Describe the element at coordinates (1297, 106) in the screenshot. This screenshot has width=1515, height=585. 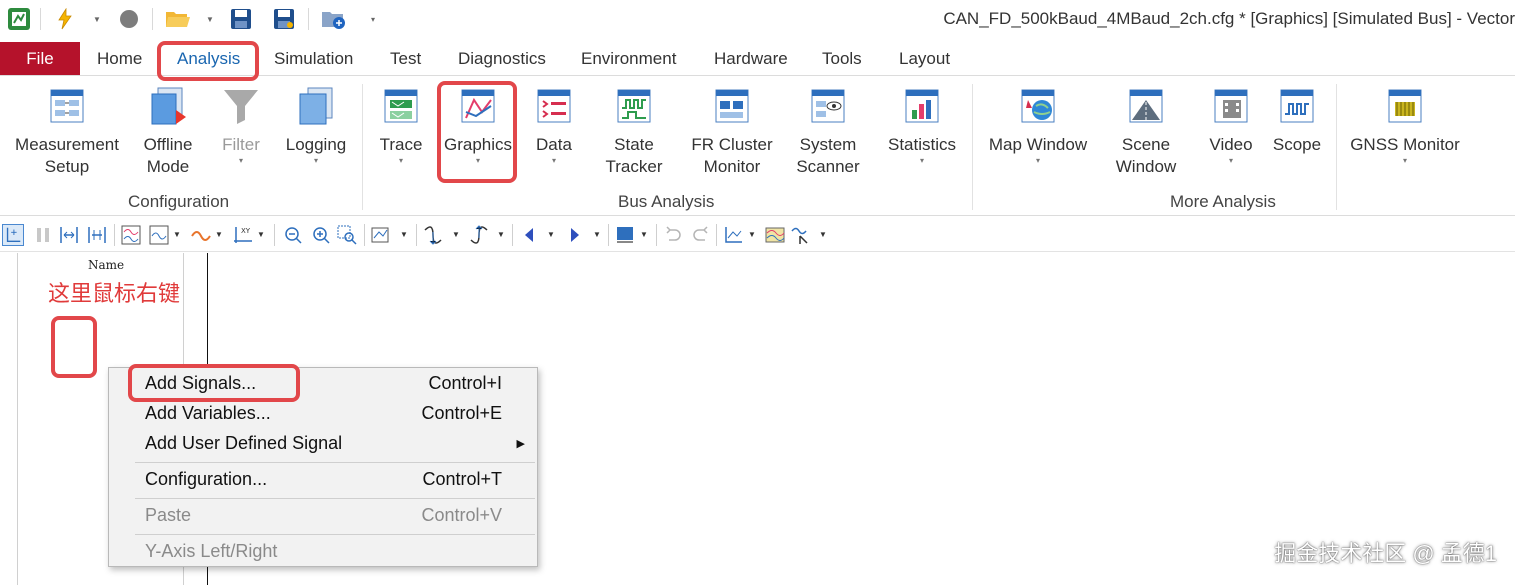
I see `scope-icon` at that location.